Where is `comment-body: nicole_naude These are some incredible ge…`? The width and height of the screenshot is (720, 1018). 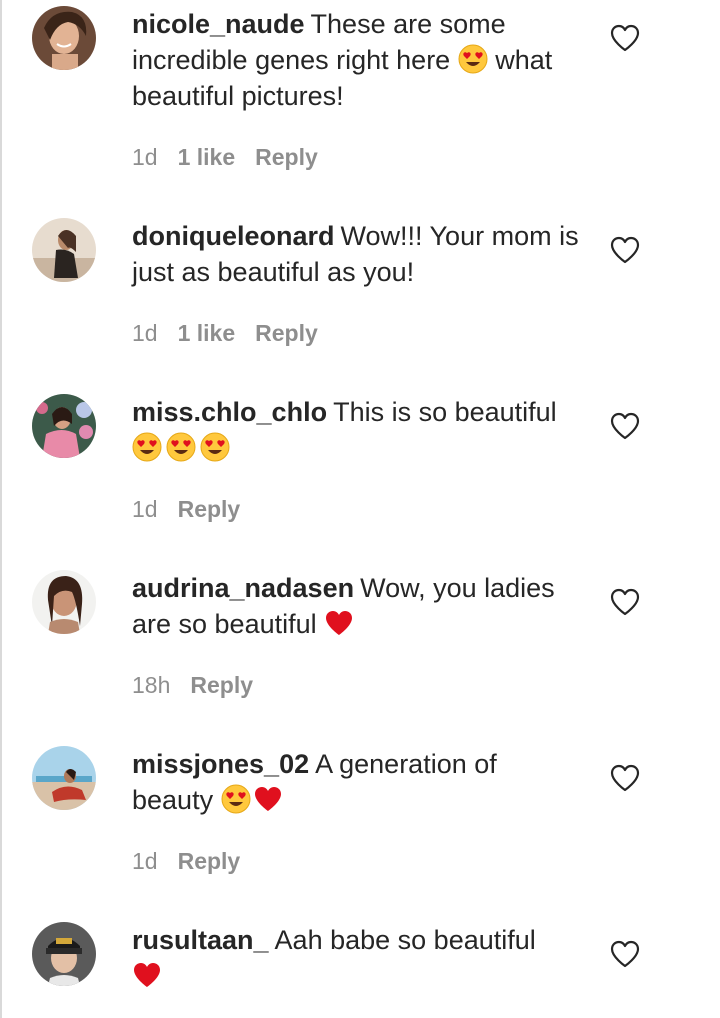 comment-body: nicole_naude These are some incredible ge… is located at coordinates (357, 60).